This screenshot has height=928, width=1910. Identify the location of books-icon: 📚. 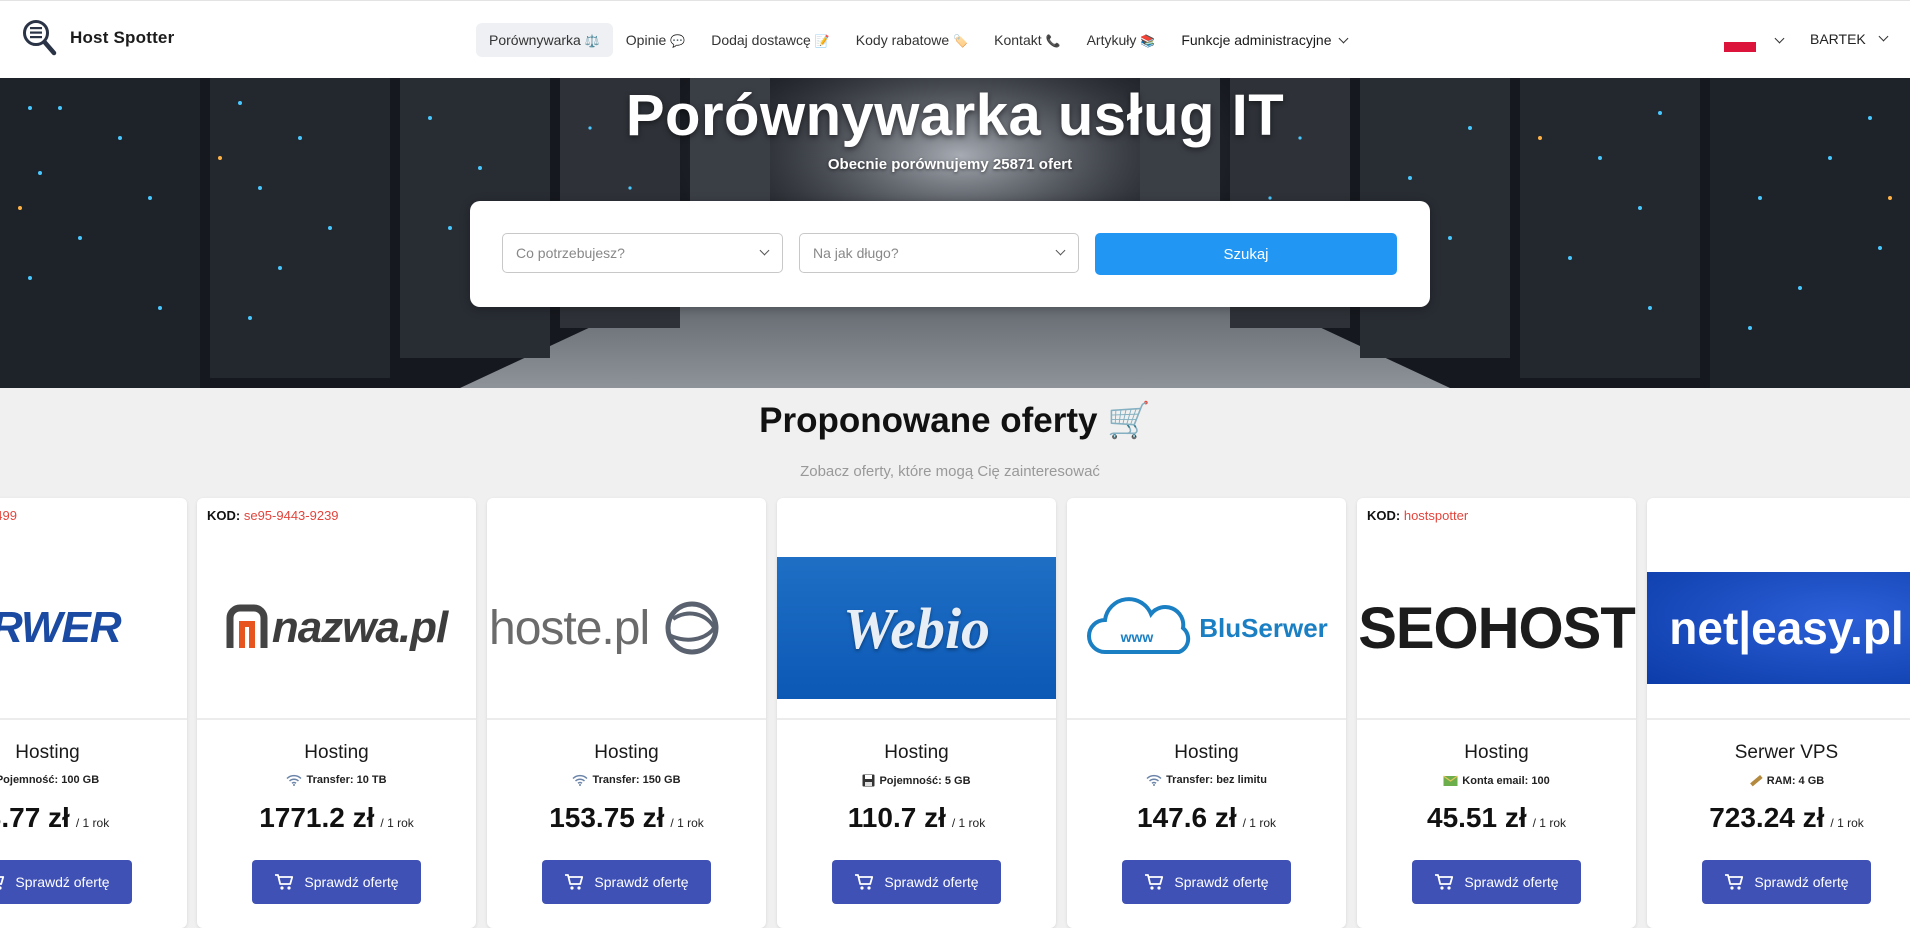
(1148, 41).